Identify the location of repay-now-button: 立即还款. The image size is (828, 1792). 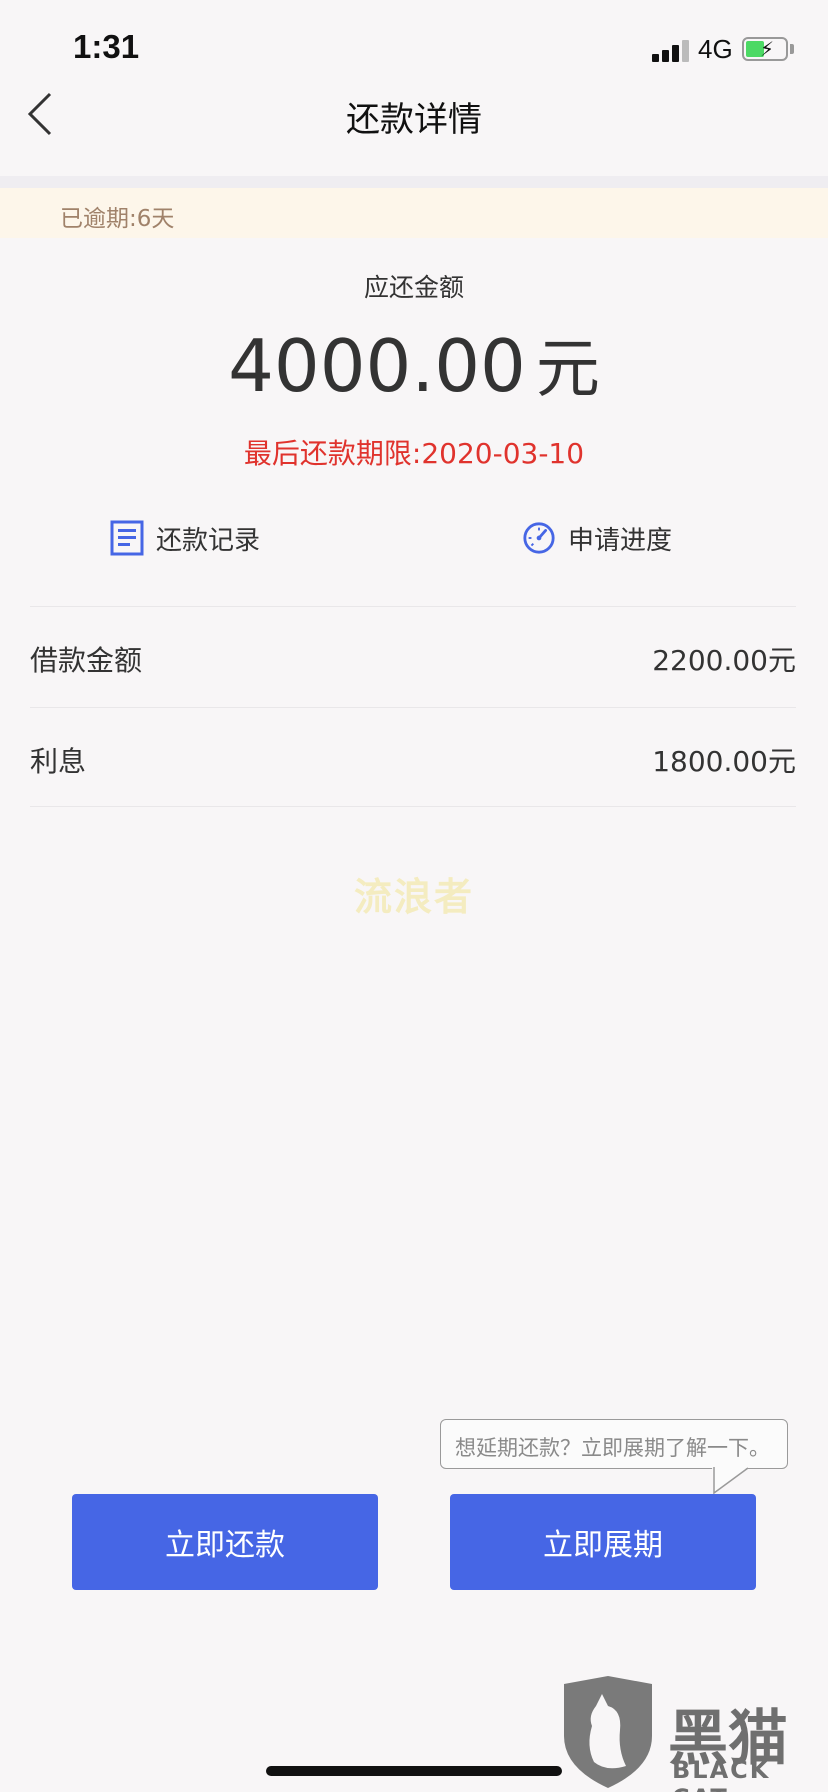
(225, 1542).